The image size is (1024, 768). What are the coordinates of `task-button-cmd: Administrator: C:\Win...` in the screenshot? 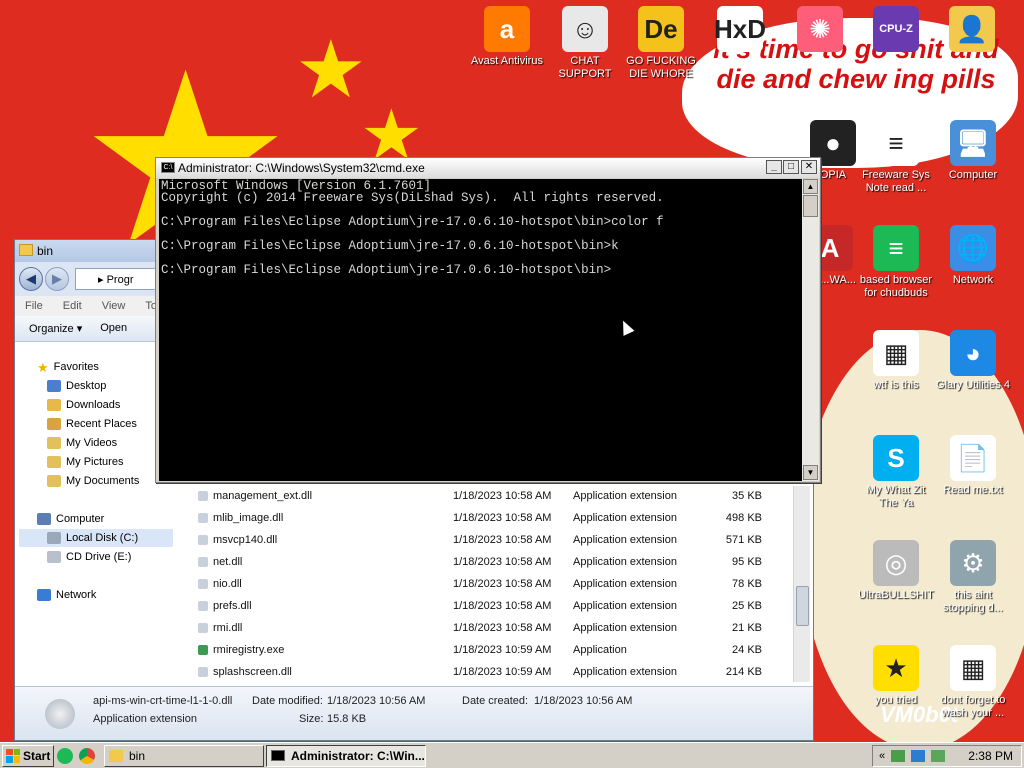 It's located at (346, 755).